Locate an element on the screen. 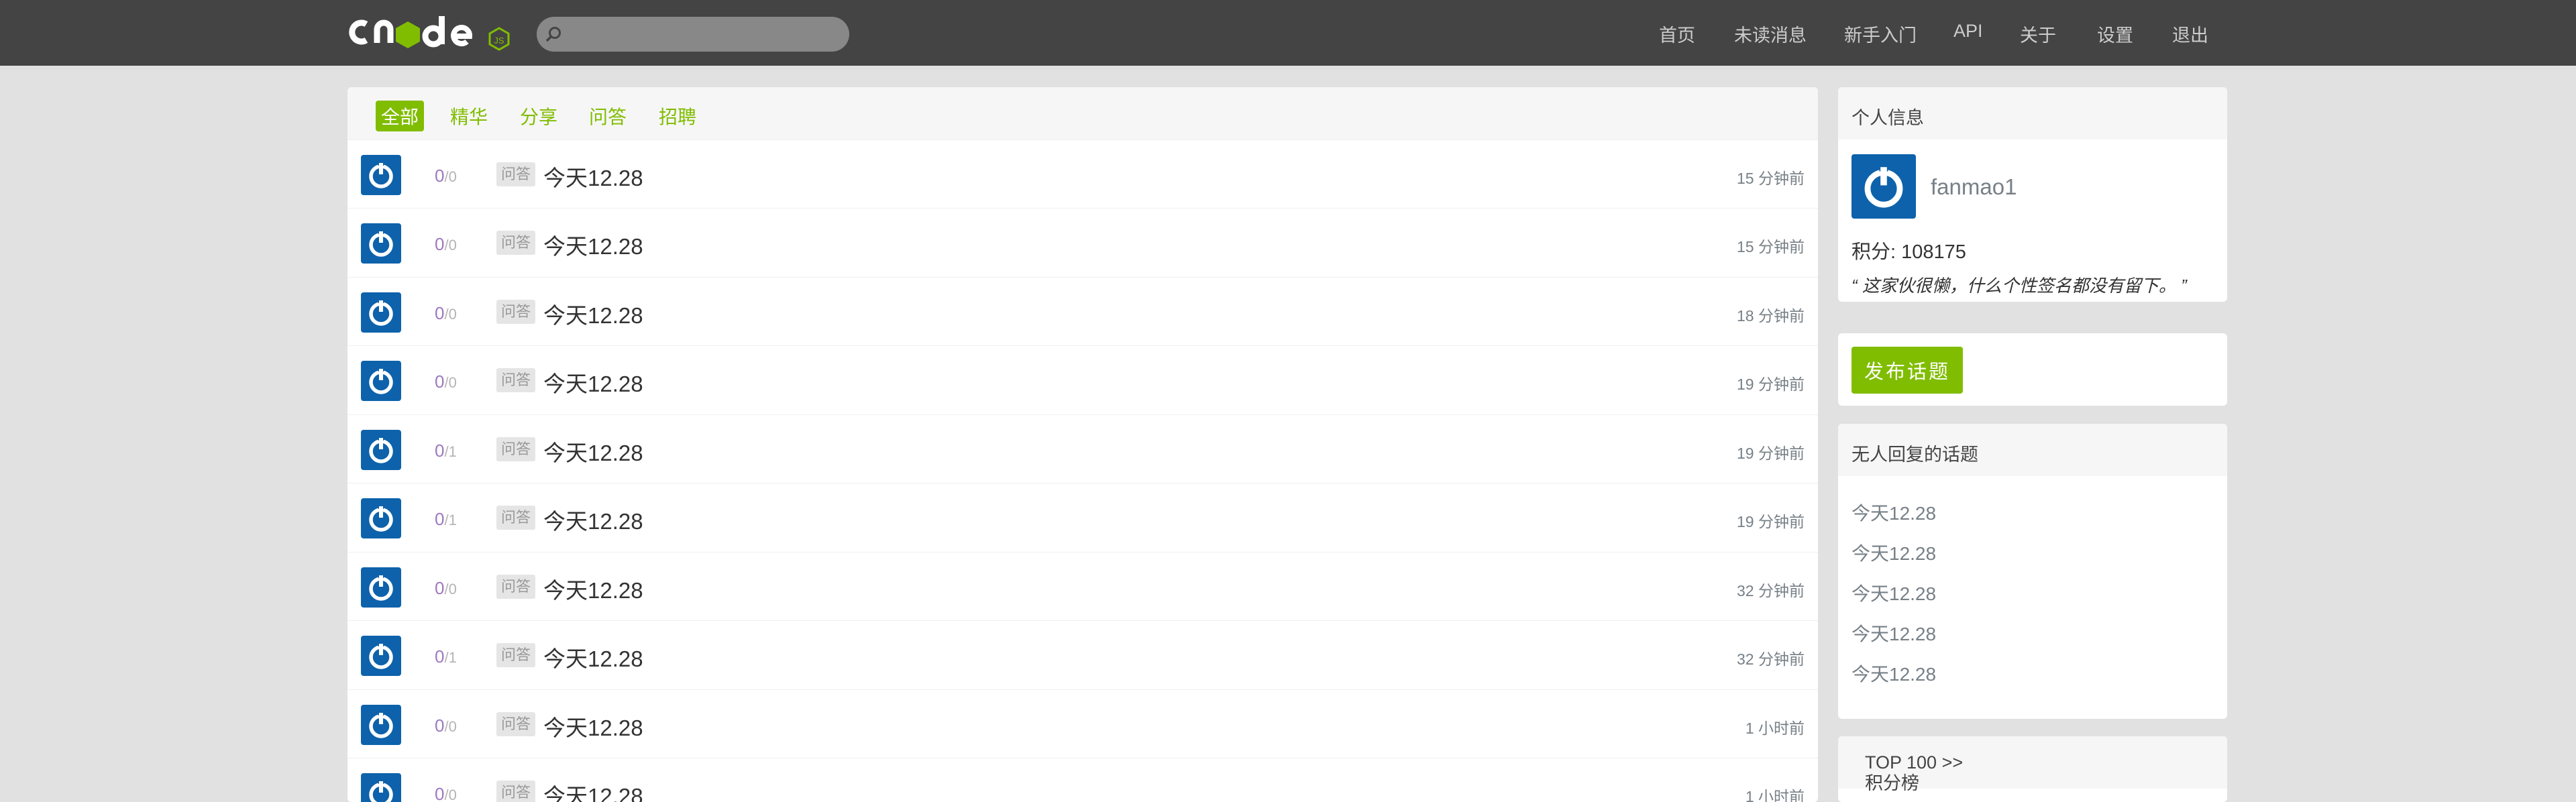 The image size is (2576, 802). user-signature: “ 这家伙很懒，什么个性签名都没有留下。 ” is located at coordinates (2019, 286).